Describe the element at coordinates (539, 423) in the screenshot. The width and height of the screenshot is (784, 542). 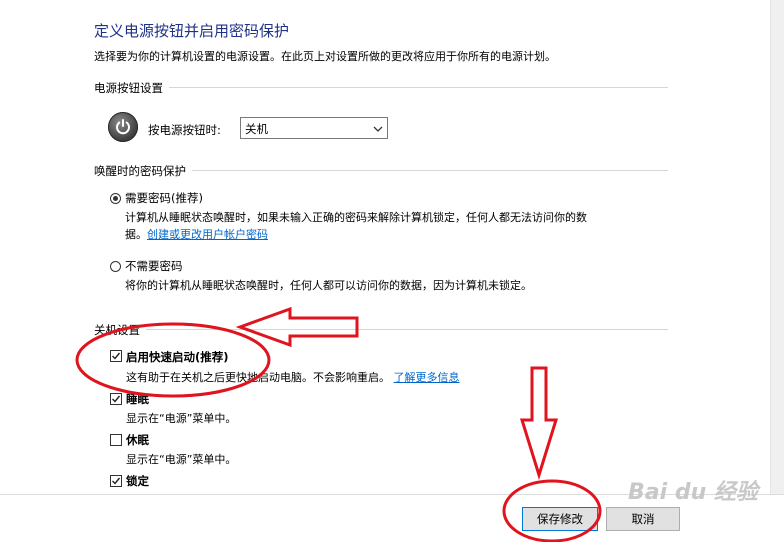
I see `annotation-arrow-down` at that location.